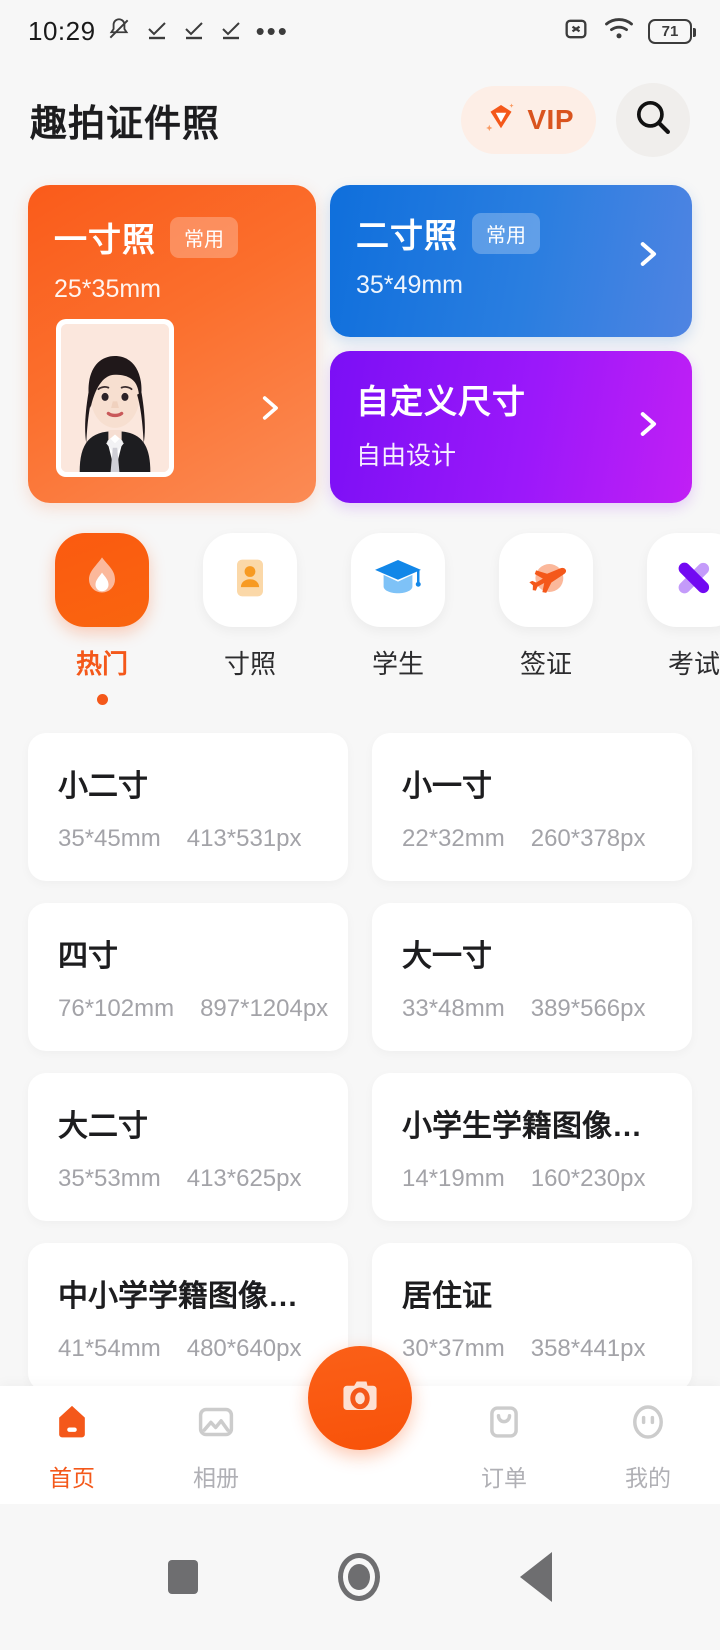 The image size is (720, 1650). I want to click on category-label: 寸照, so click(249, 664).